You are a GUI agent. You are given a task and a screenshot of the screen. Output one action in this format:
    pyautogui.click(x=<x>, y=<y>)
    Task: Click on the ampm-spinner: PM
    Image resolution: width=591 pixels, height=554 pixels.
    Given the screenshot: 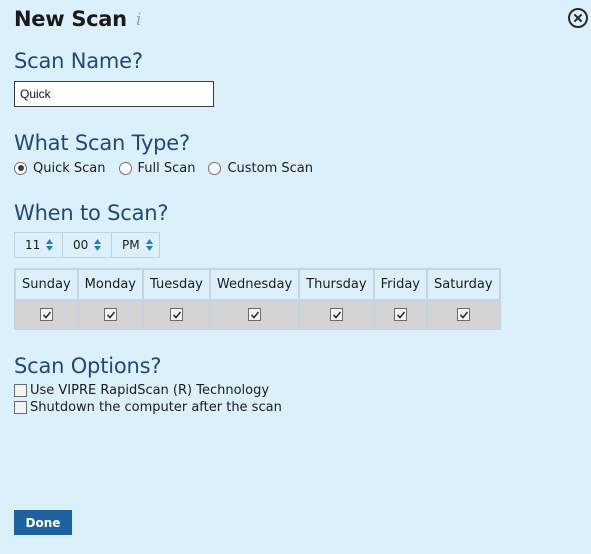 What is the action you would take?
    pyautogui.click(x=136, y=245)
    